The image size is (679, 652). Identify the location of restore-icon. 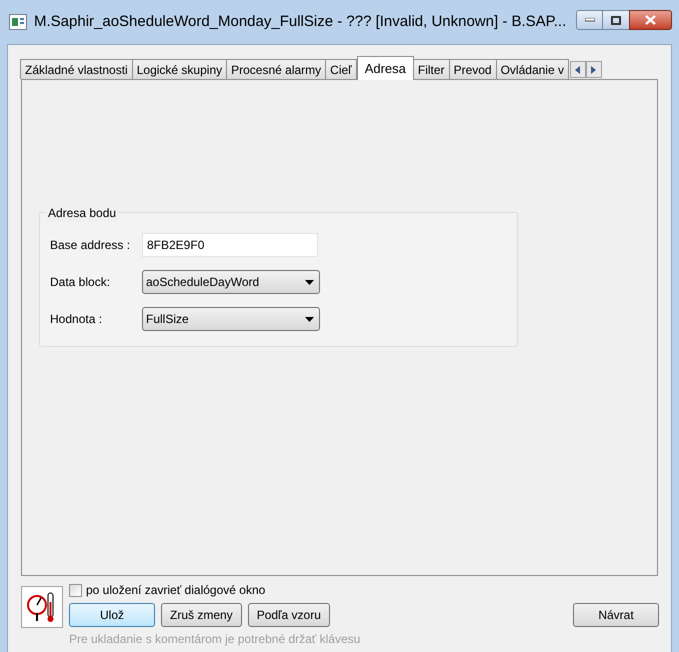
(616, 20).